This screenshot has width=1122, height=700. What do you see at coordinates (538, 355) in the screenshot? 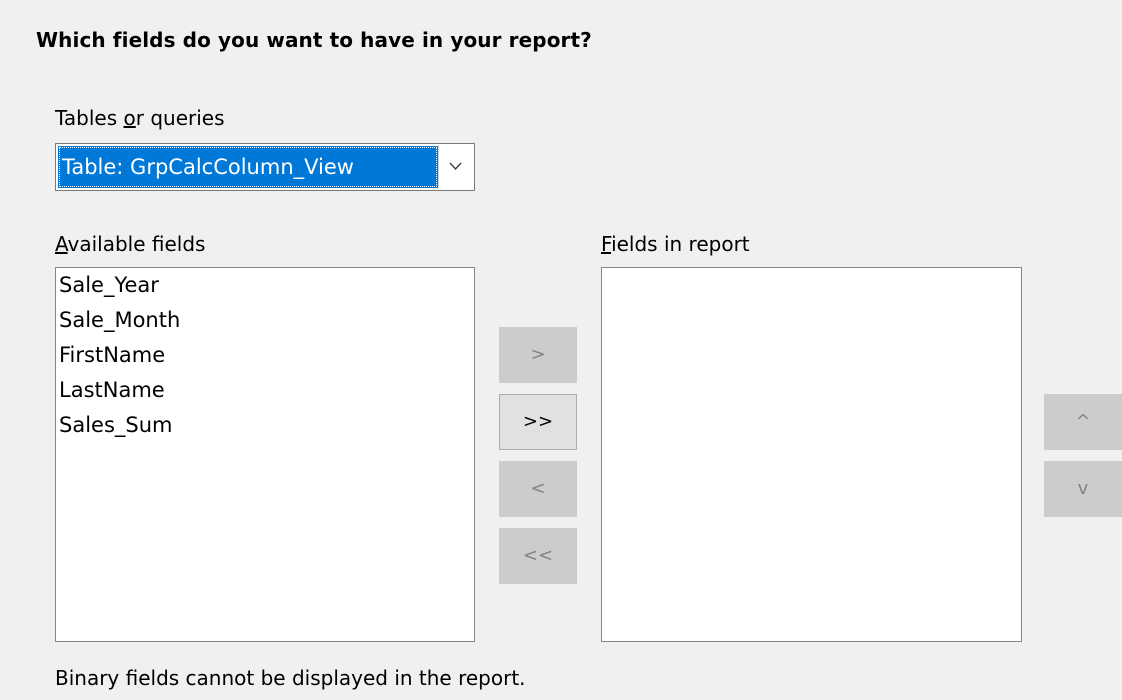
I see `add-field-button: >` at bounding box center [538, 355].